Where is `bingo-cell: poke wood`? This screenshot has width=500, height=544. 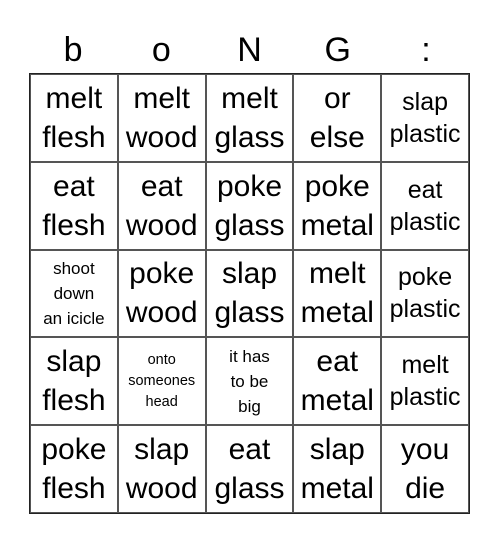
bingo-cell: poke wood is located at coordinates (161, 293).